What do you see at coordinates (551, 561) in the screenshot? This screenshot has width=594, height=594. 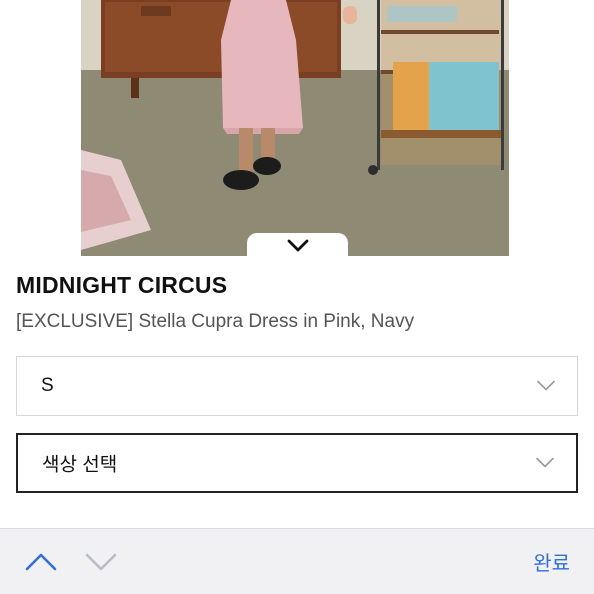 I see `done-button: 완료` at bounding box center [551, 561].